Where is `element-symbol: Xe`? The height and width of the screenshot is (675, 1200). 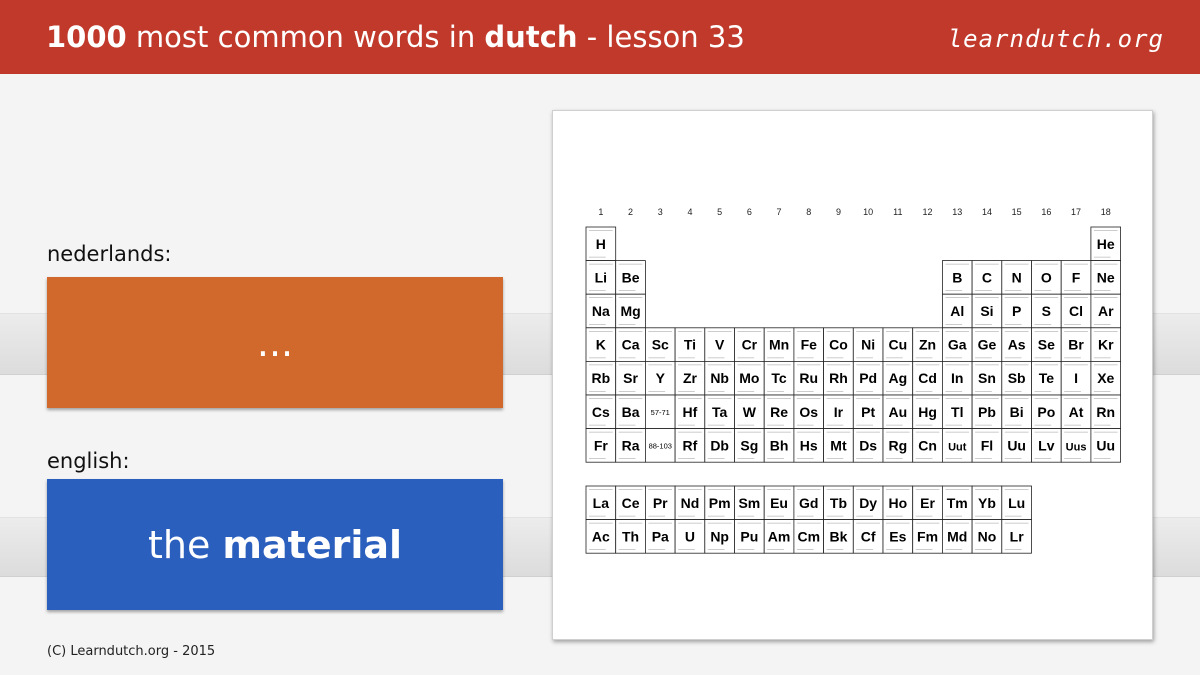
element-symbol: Xe is located at coordinates (1105, 378).